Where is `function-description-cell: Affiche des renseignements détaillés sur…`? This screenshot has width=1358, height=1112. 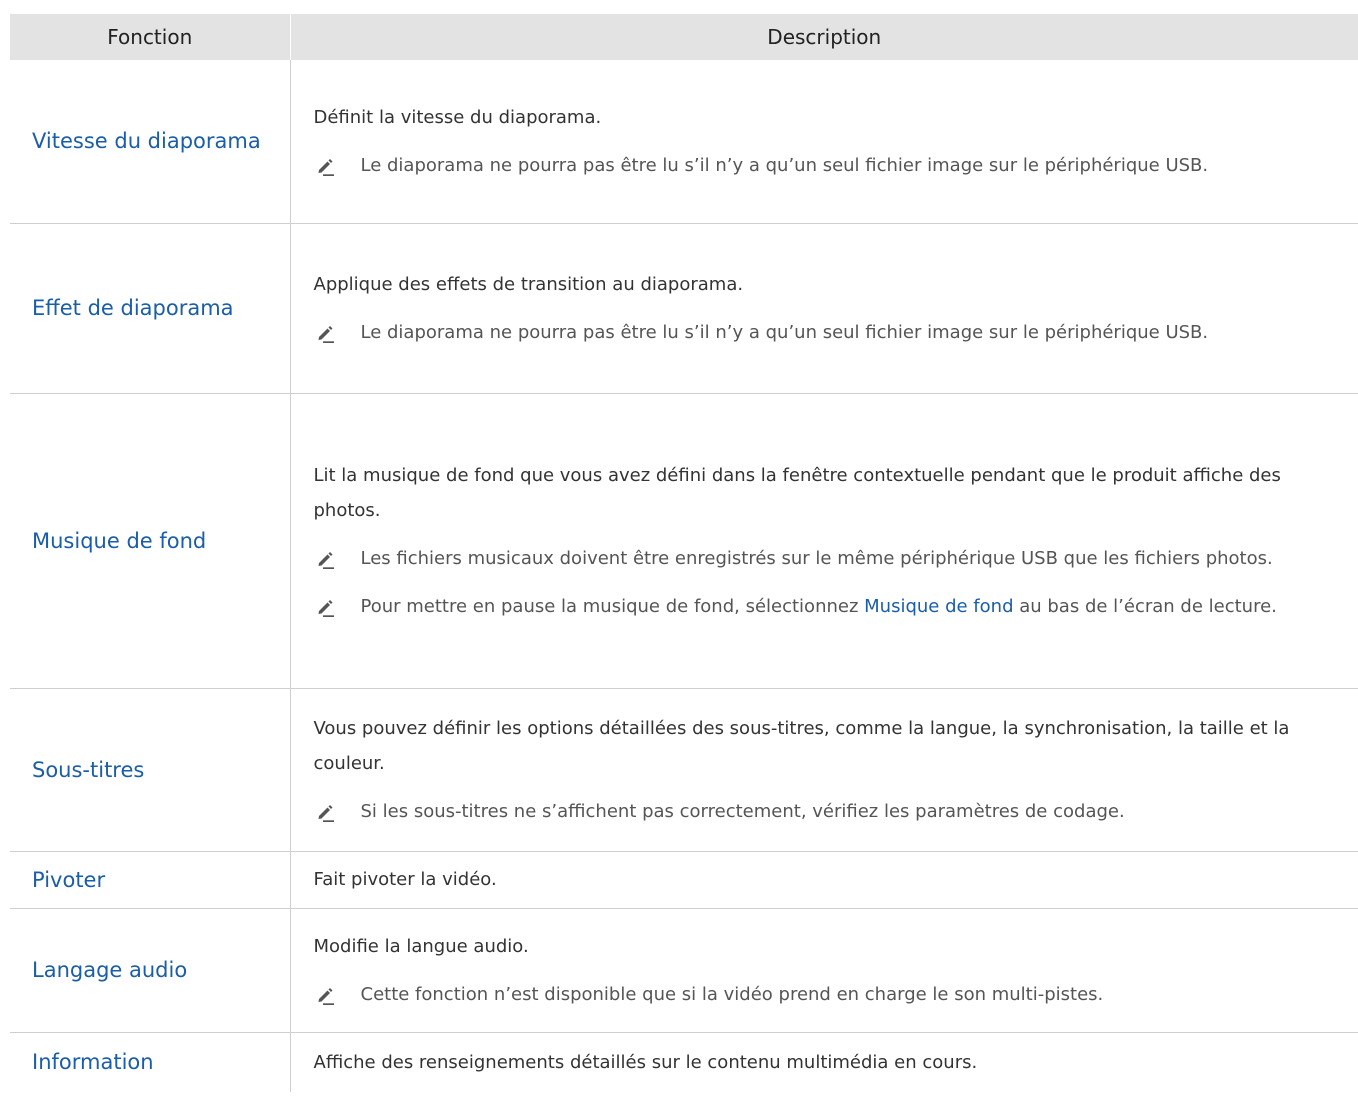
function-description-cell: Affiche des renseignements détaillés sur… is located at coordinates (824, 1062).